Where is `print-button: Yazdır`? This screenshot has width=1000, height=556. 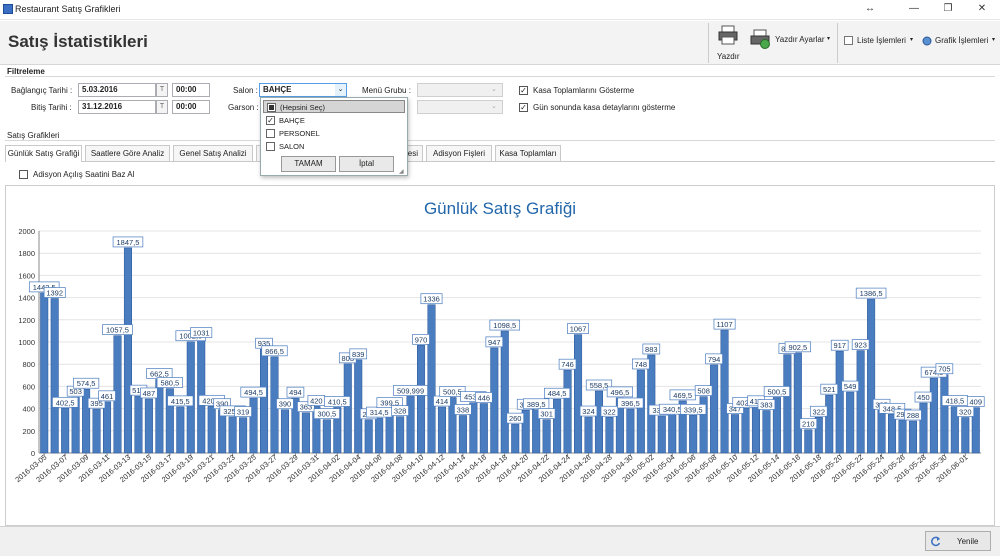
print-button: Yazdır is located at coordinates (728, 43).